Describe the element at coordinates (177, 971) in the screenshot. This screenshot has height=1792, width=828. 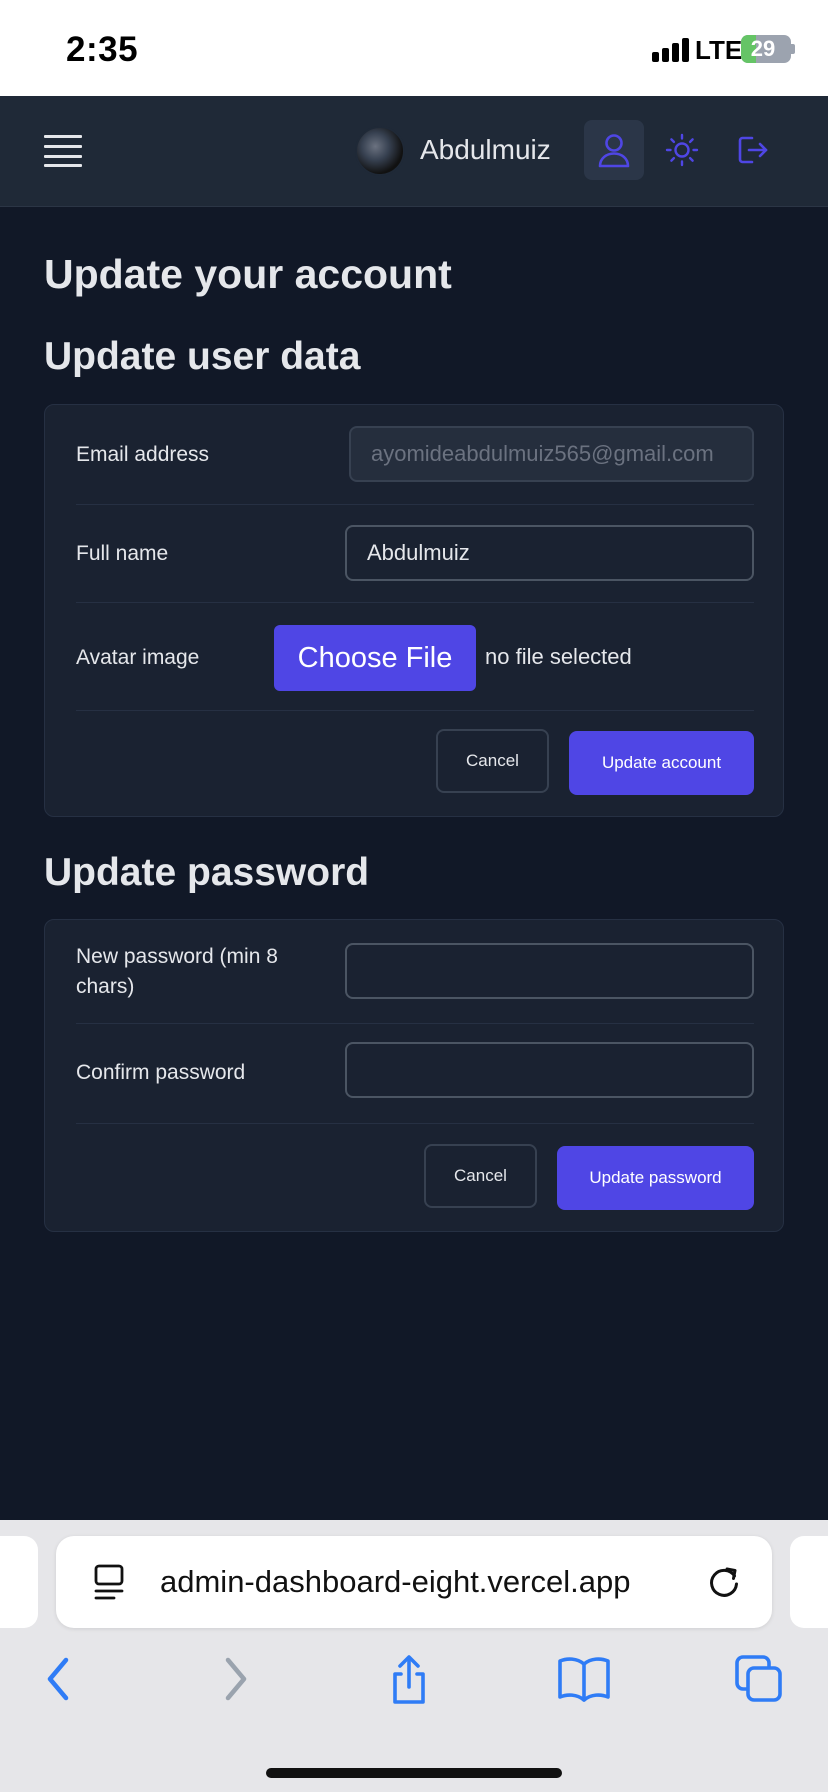
I see `new-password-label: New password (min 8 chars)` at that location.